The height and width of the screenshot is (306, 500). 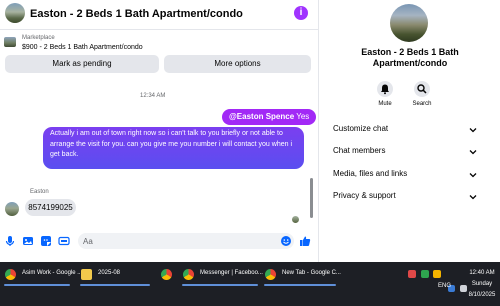 What do you see at coordinates (15, 13) in the screenshot?
I see `chat-avatar` at bounding box center [15, 13].